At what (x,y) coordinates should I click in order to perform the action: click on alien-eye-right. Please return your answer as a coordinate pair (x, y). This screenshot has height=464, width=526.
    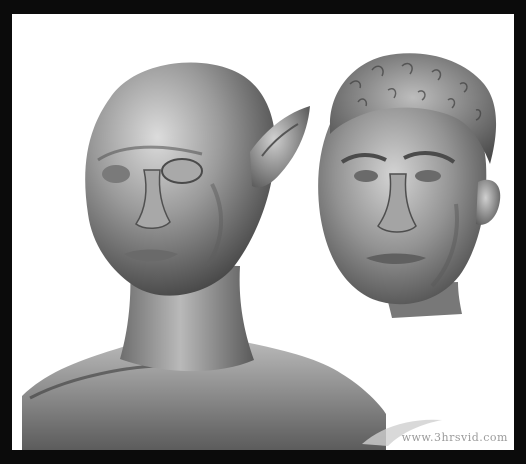
    Looking at the image, I should click on (182, 171).